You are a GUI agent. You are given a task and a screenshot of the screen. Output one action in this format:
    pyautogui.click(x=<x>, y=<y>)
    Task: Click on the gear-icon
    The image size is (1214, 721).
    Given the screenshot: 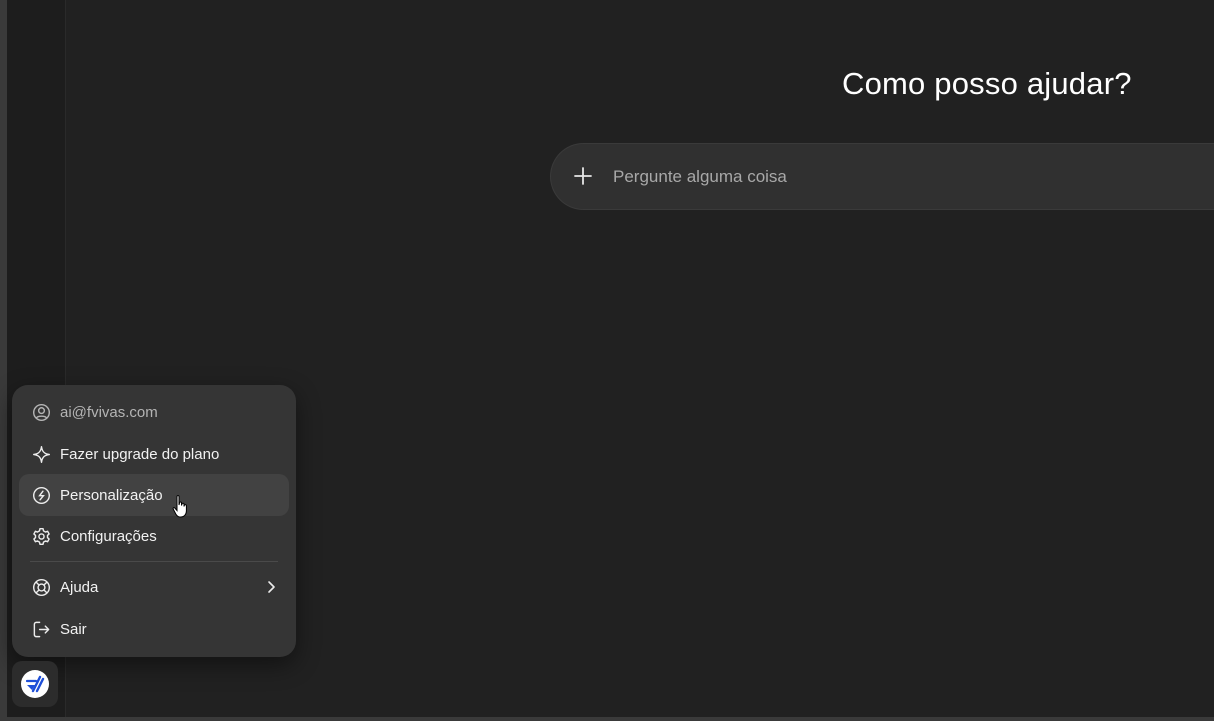 What is the action you would take?
    pyautogui.click(x=41, y=536)
    